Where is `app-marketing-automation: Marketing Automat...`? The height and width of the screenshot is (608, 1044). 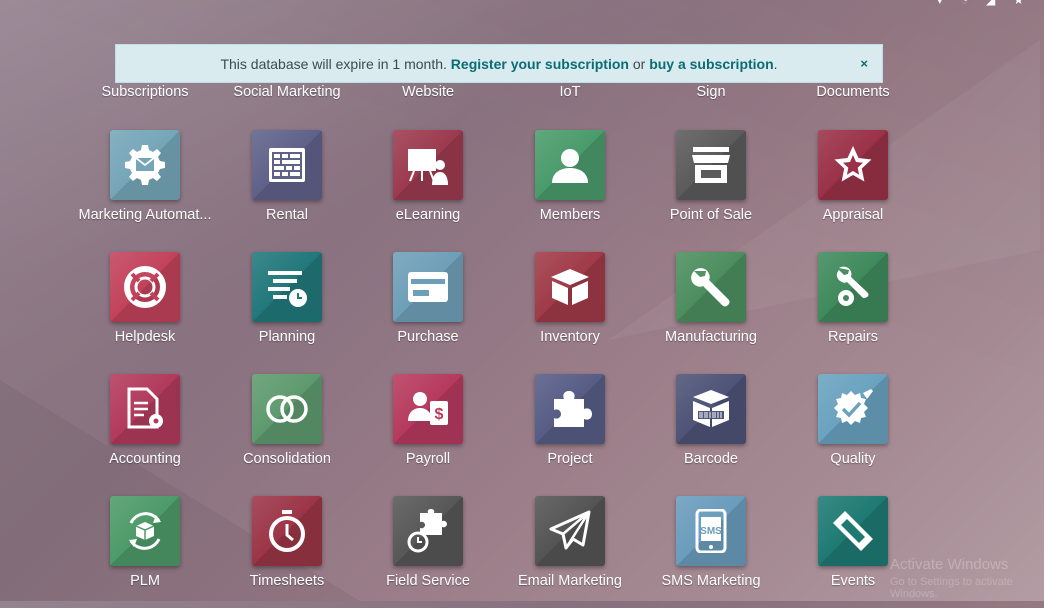 app-marketing-automation: Marketing Automat... is located at coordinates (145, 186).